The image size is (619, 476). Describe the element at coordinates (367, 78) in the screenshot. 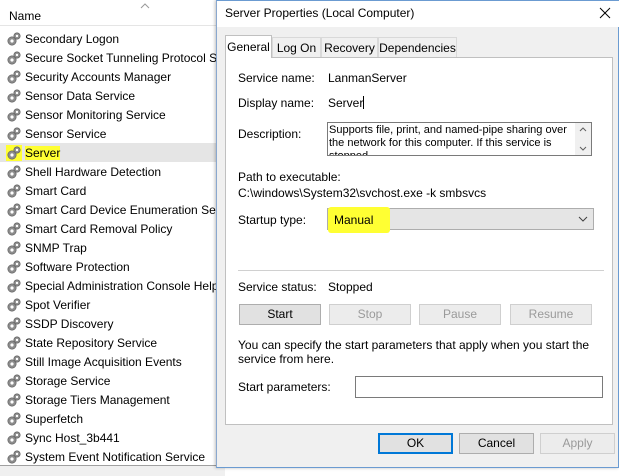

I see `service-name-value: LanmanServer` at that location.